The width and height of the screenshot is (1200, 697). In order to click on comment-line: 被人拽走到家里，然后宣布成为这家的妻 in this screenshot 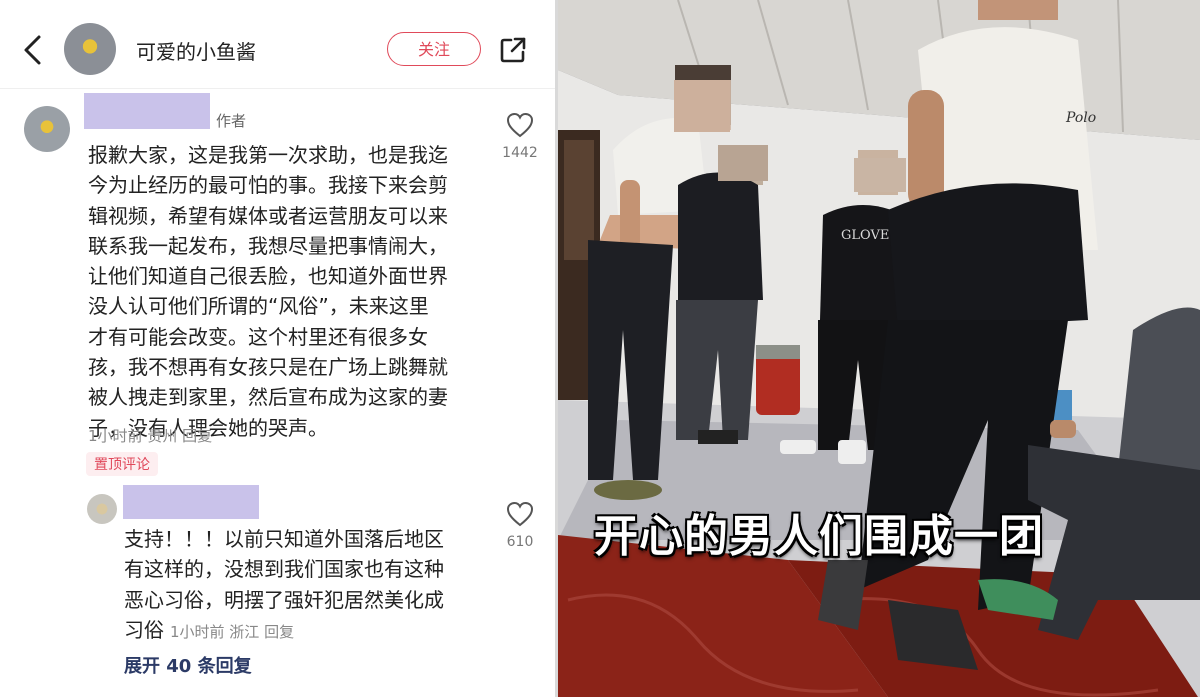, I will do `click(268, 397)`.